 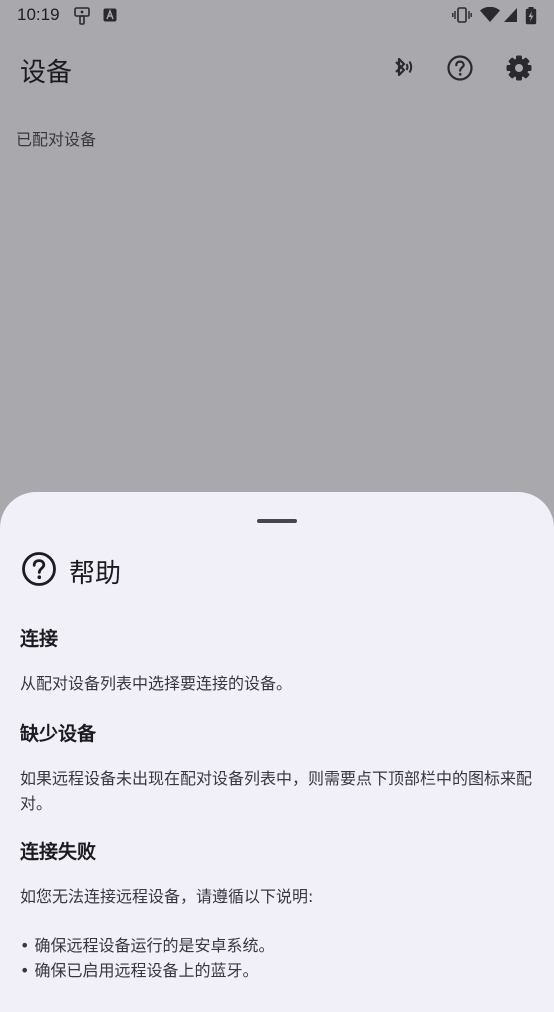 What do you see at coordinates (531, 16) in the screenshot?
I see `battery-charging-icon` at bounding box center [531, 16].